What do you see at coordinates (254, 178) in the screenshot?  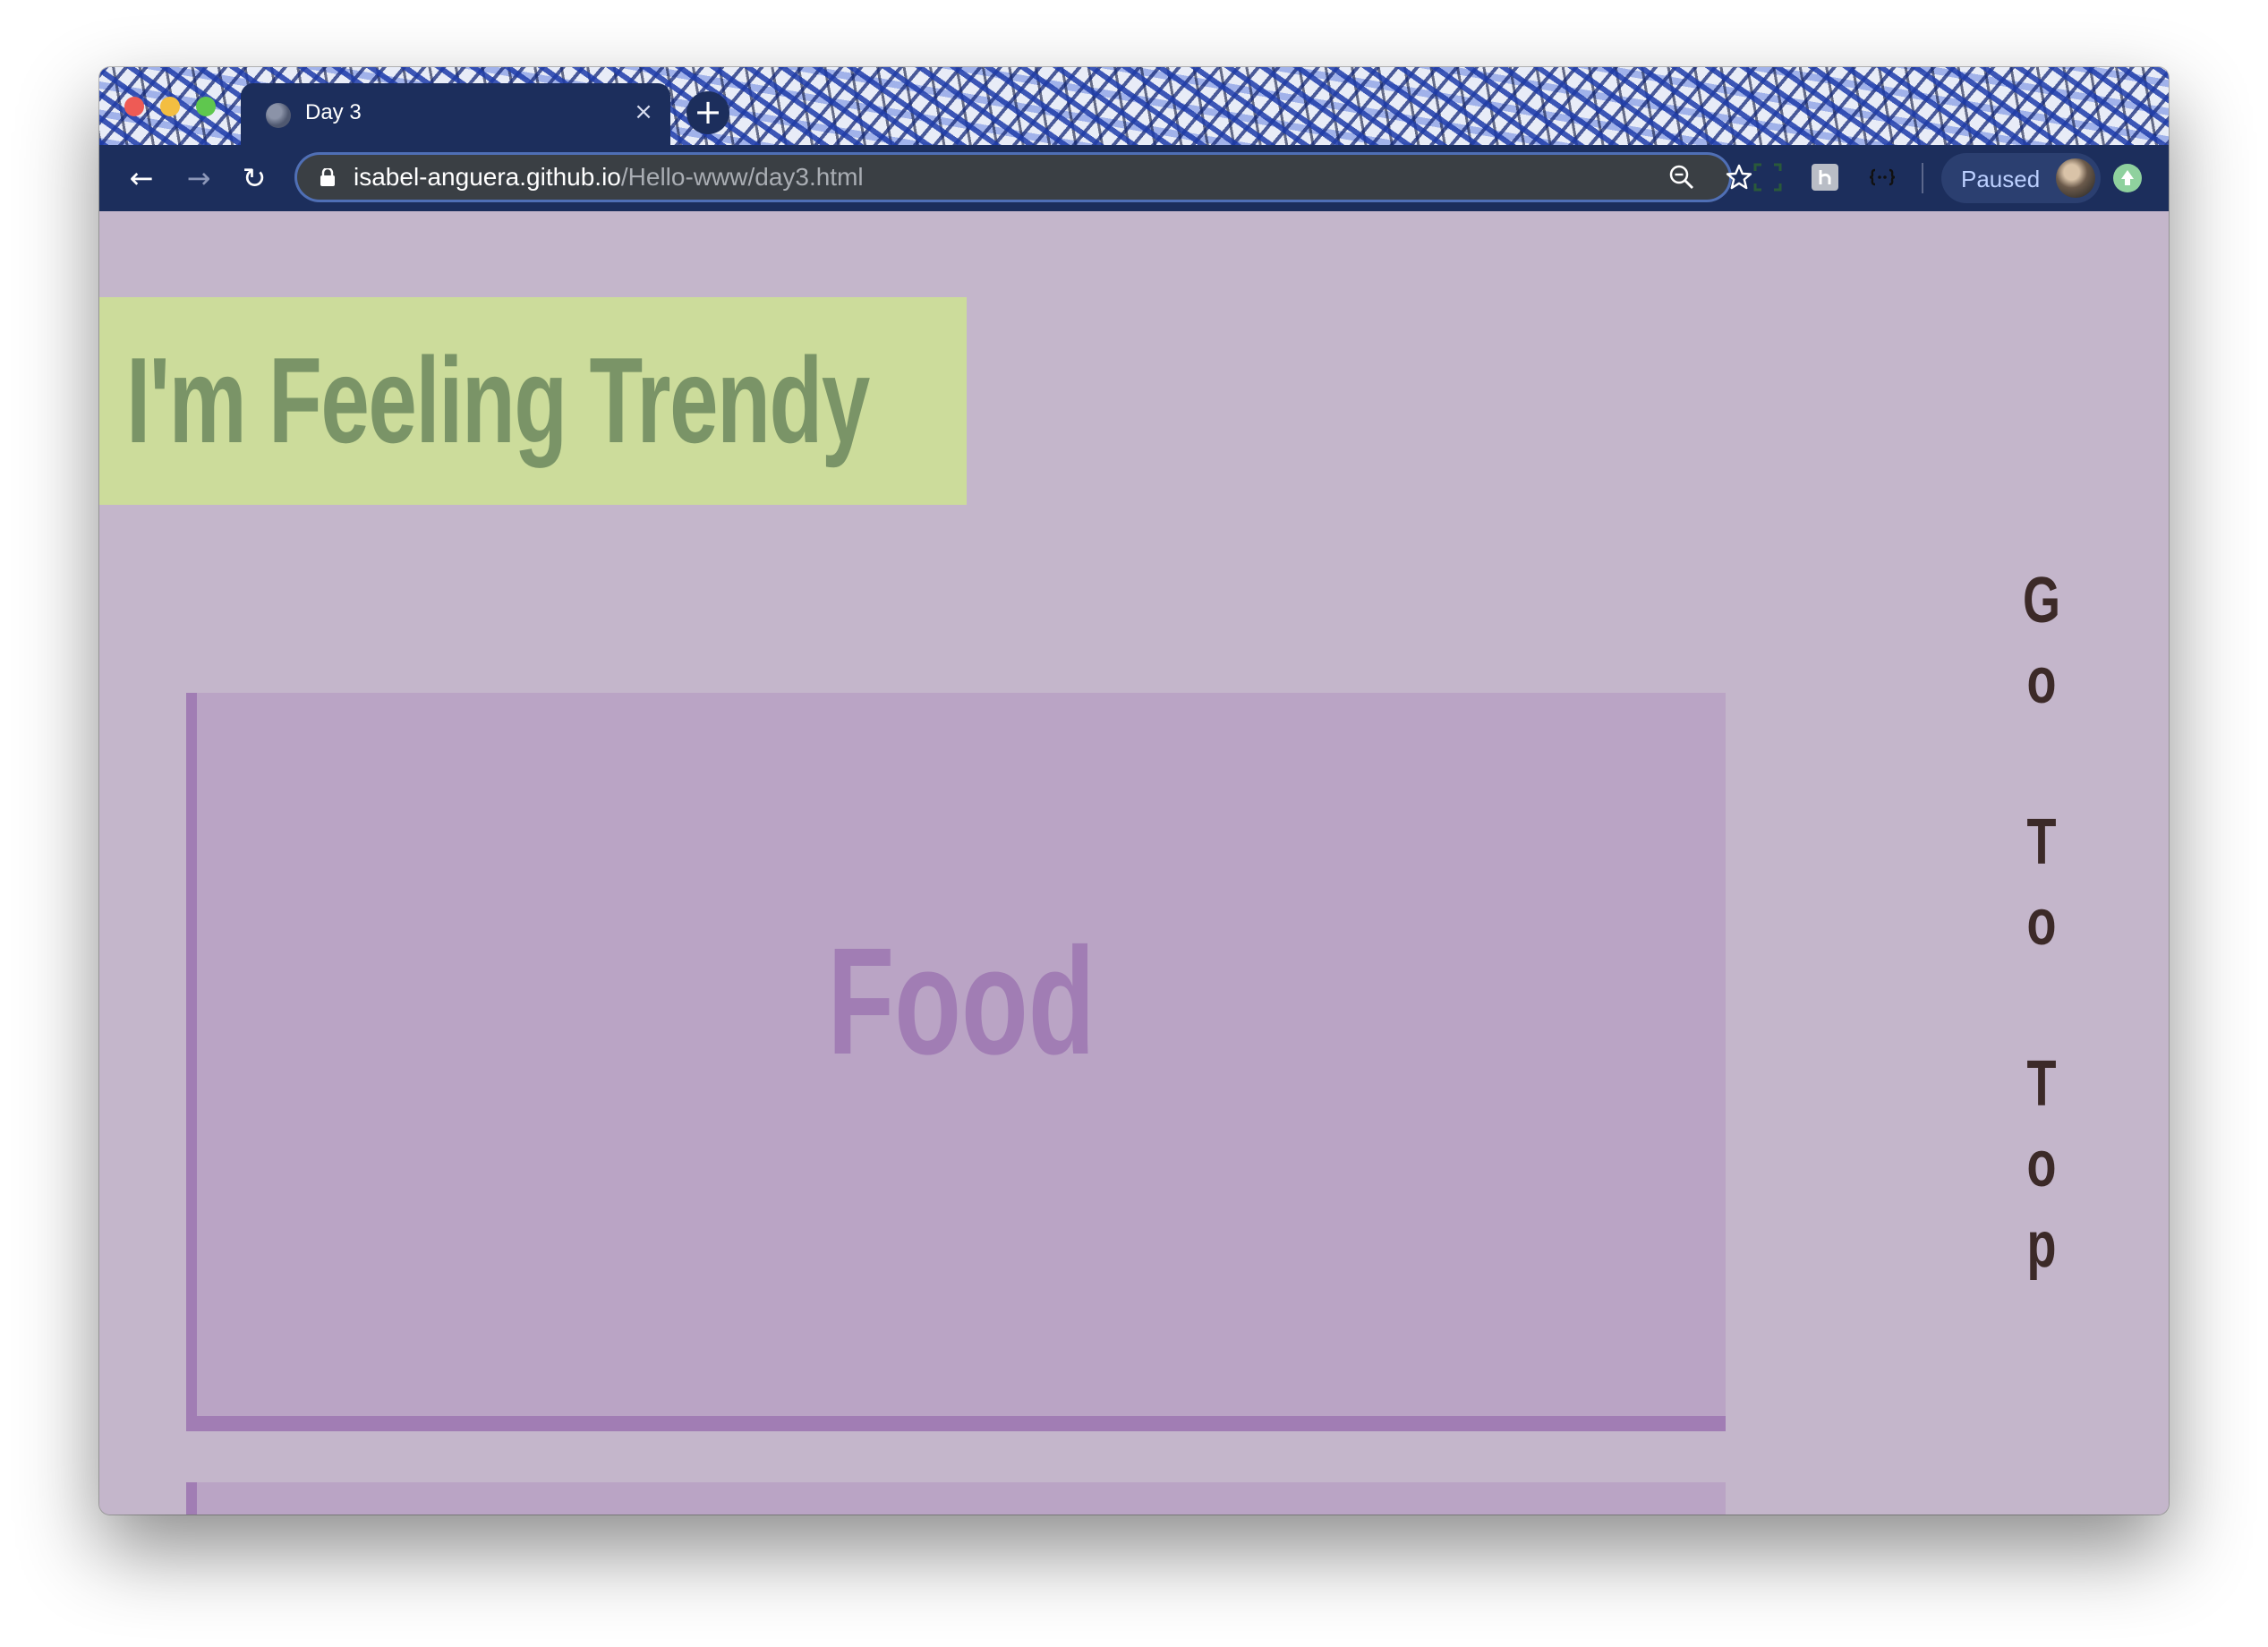 I see `reload-button: ↻` at bounding box center [254, 178].